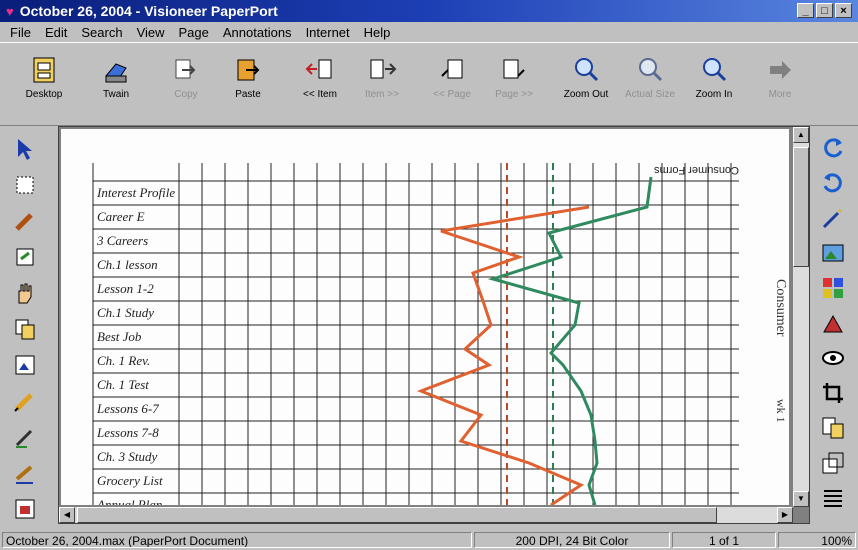 This screenshot has width=858, height=550. I want to click on pencil-tool, so click(25, 402).